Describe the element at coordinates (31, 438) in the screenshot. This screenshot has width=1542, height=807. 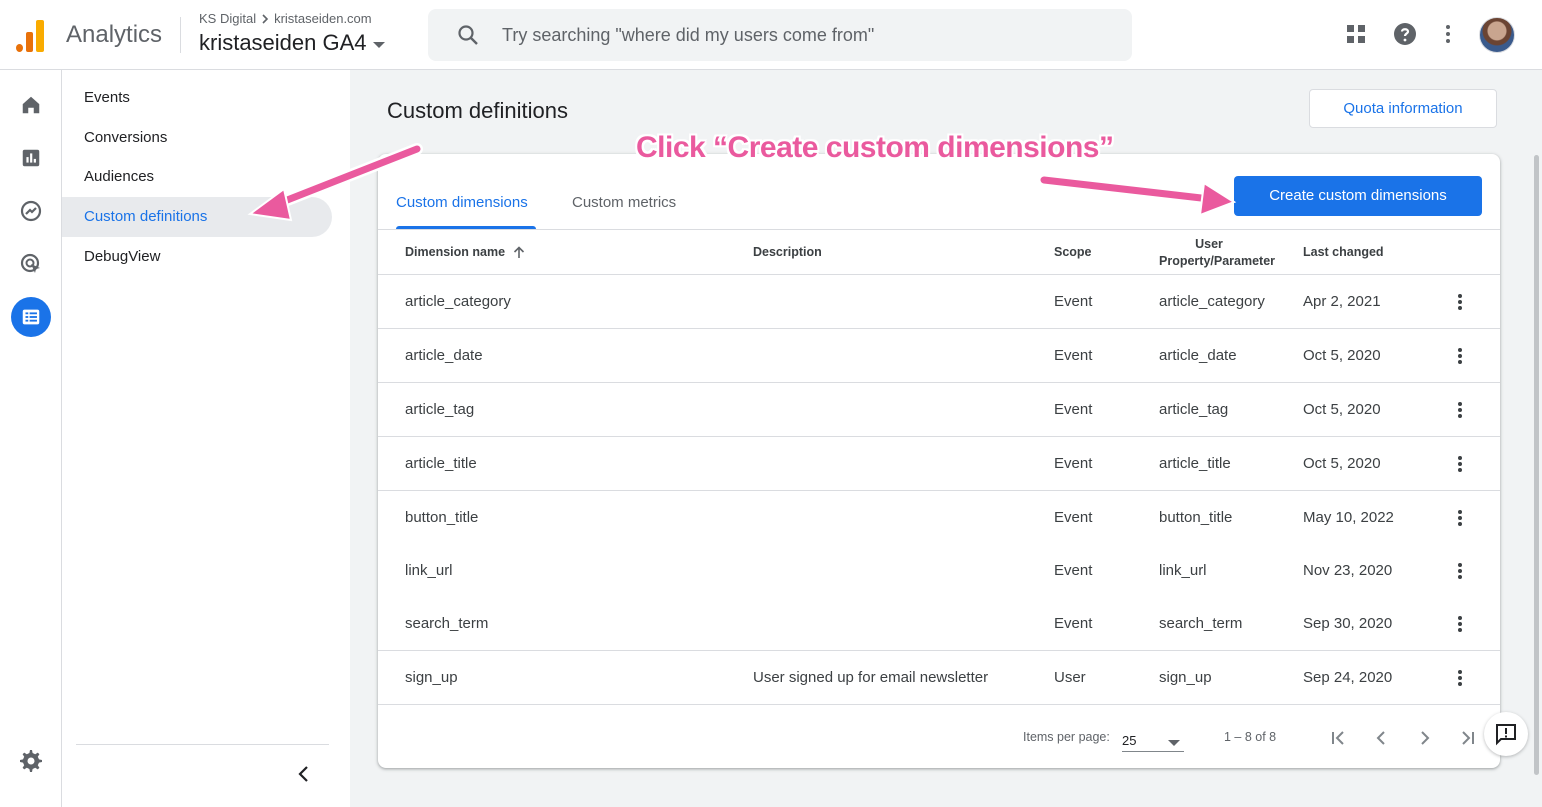
I see `left-rail` at that location.